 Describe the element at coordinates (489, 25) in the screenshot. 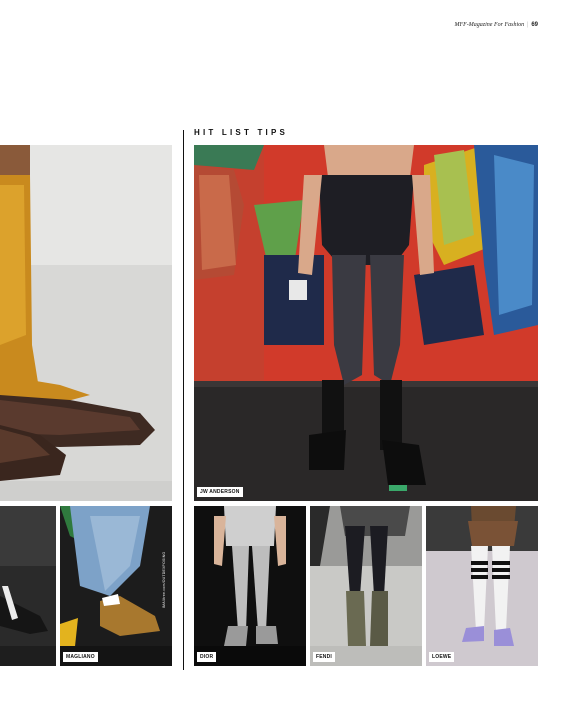

I see `magazine-name: MFF-Magazine For Fashion` at that location.